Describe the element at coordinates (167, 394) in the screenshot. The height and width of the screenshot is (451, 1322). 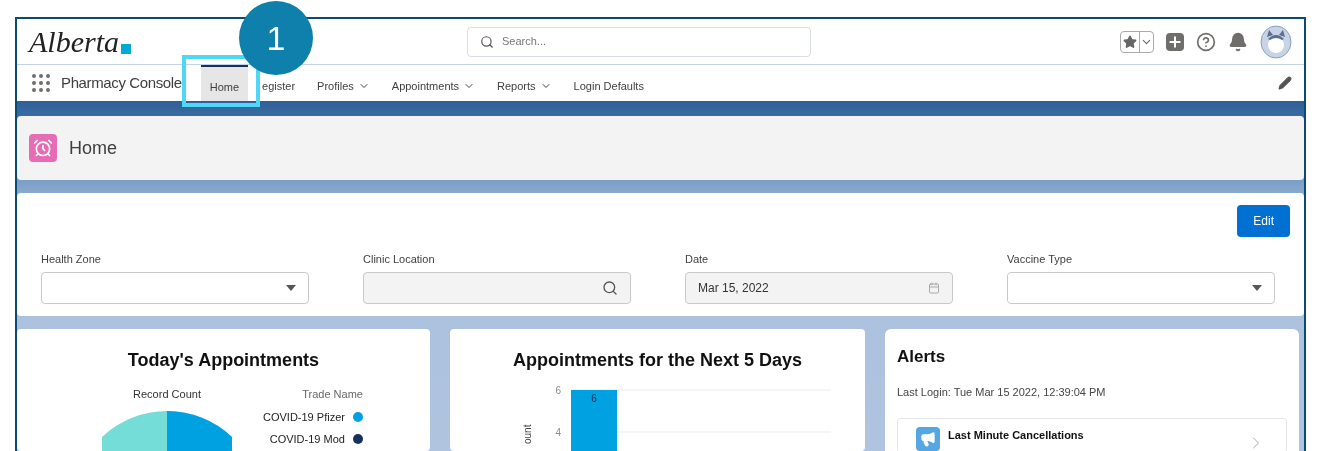
I see `measure-label: Record Count` at that location.